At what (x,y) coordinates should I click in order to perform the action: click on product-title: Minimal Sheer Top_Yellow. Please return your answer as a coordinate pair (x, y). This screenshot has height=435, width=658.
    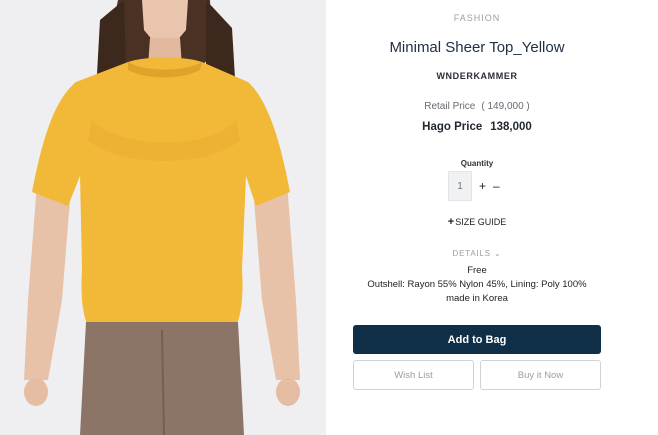
    Looking at the image, I should click on (477, 47).